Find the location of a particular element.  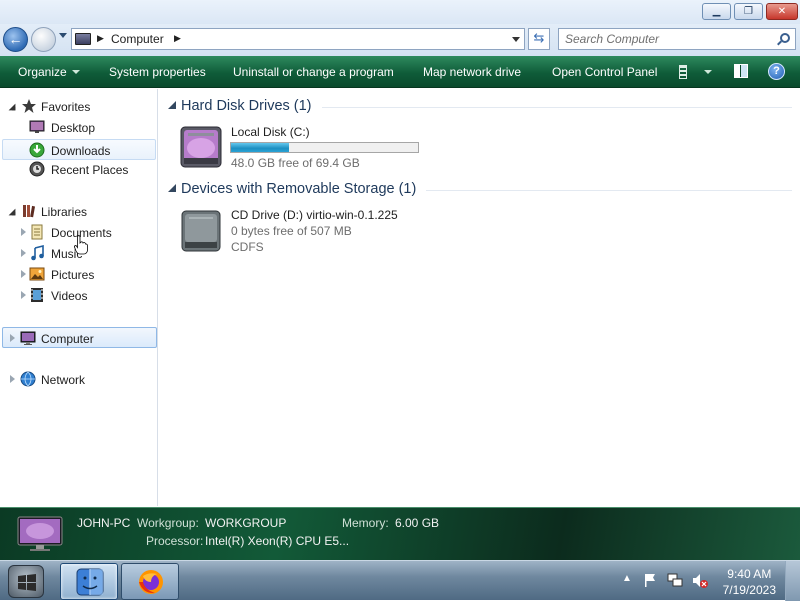

tree-label-downloads: Downloads is located at coordinates (81, 151).